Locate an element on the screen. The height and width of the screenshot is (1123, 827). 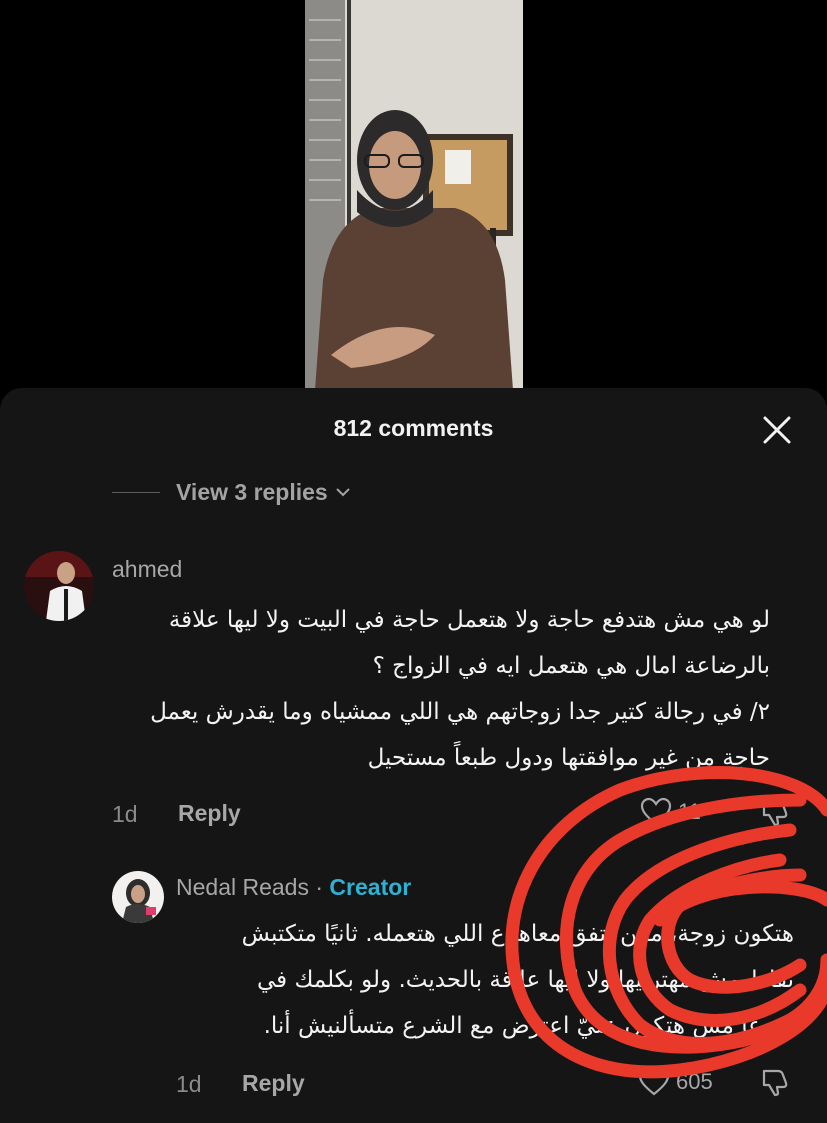
view-replies-label: View 3 replies is located at coordinates (252, 491).